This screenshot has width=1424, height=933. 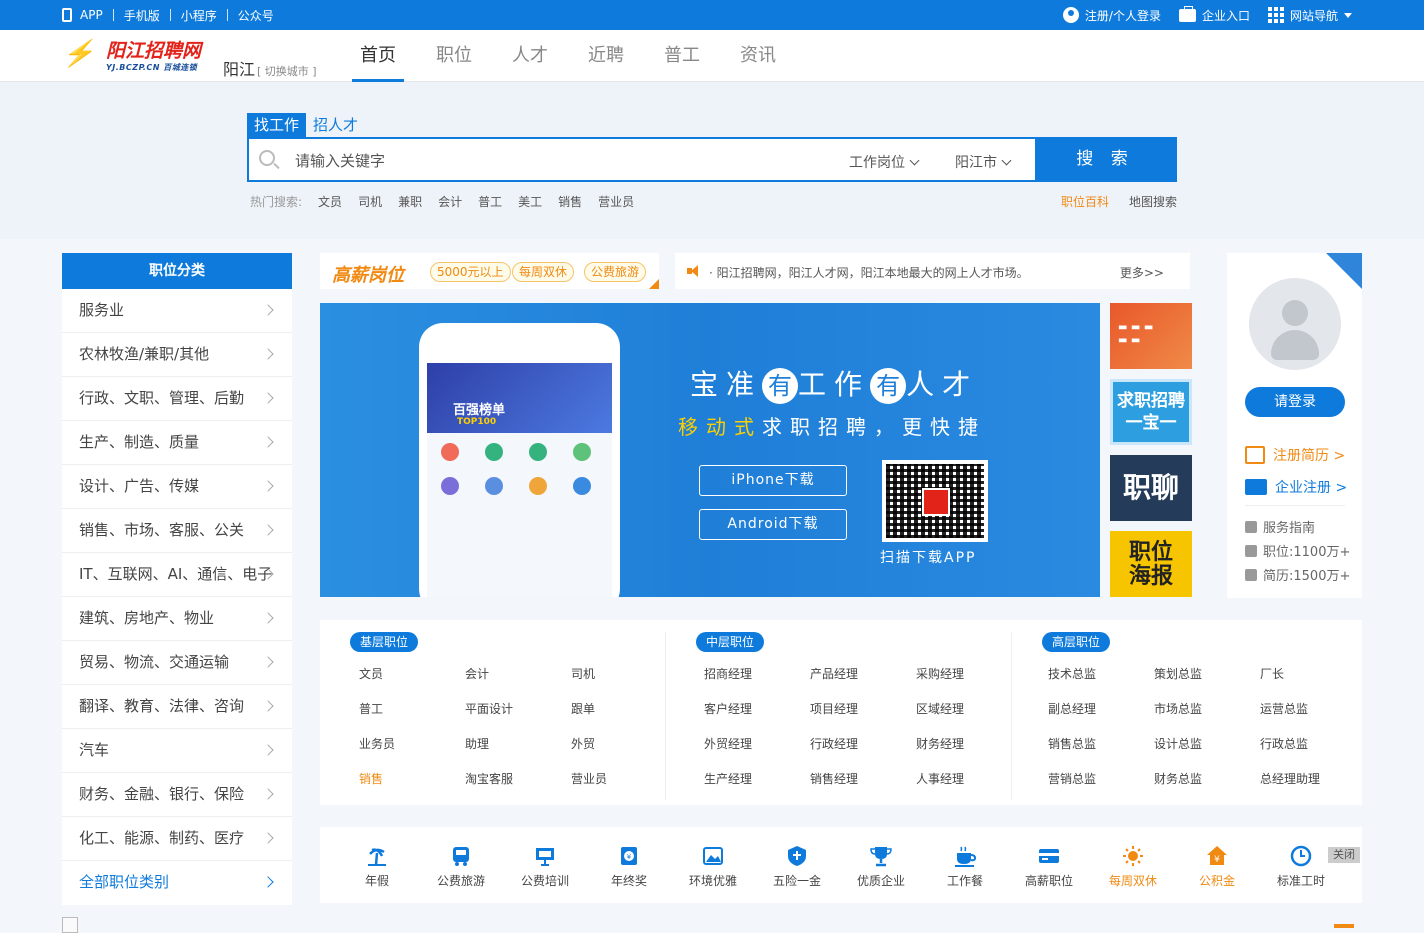 What do you see at coordinates (410, 201) in the screenshot?
I see `hot-word: 兼职` at bounding box center [410, 201].